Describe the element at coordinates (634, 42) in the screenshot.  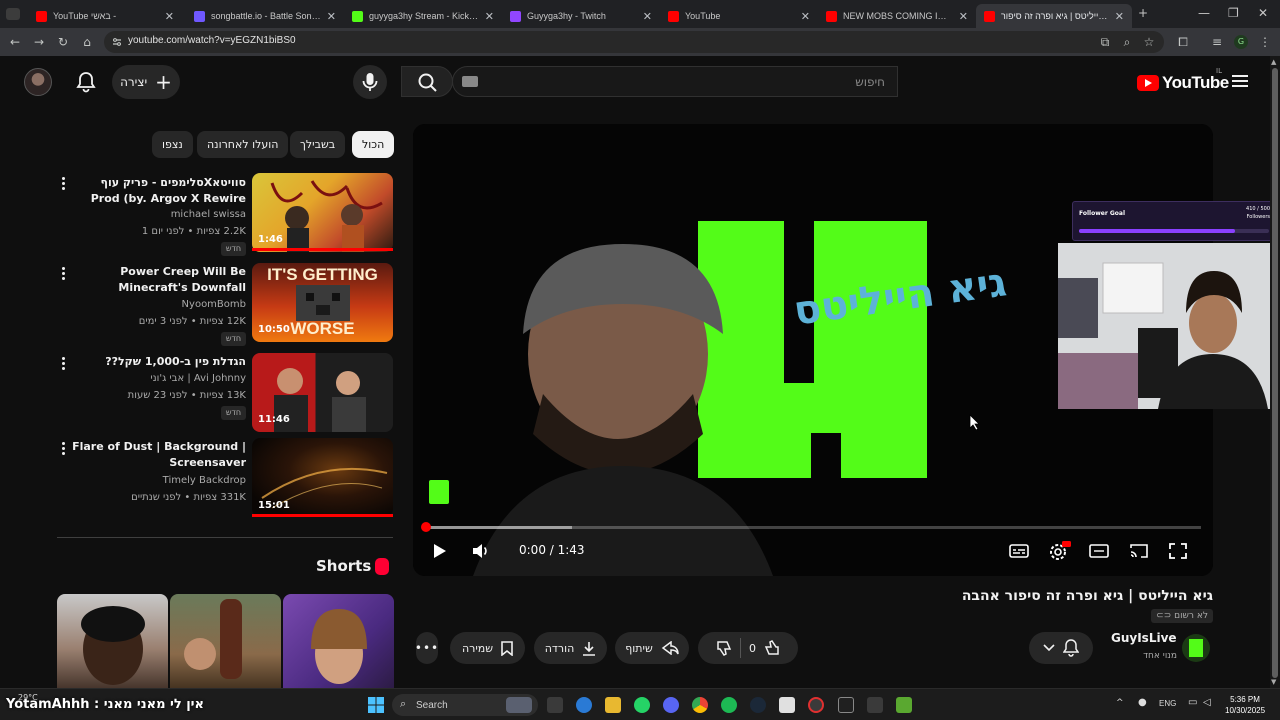
I see `address-bar: youtube.com/watch?v=yEGZN1biBS0 ⧉ ⌕ ☆` at that location.